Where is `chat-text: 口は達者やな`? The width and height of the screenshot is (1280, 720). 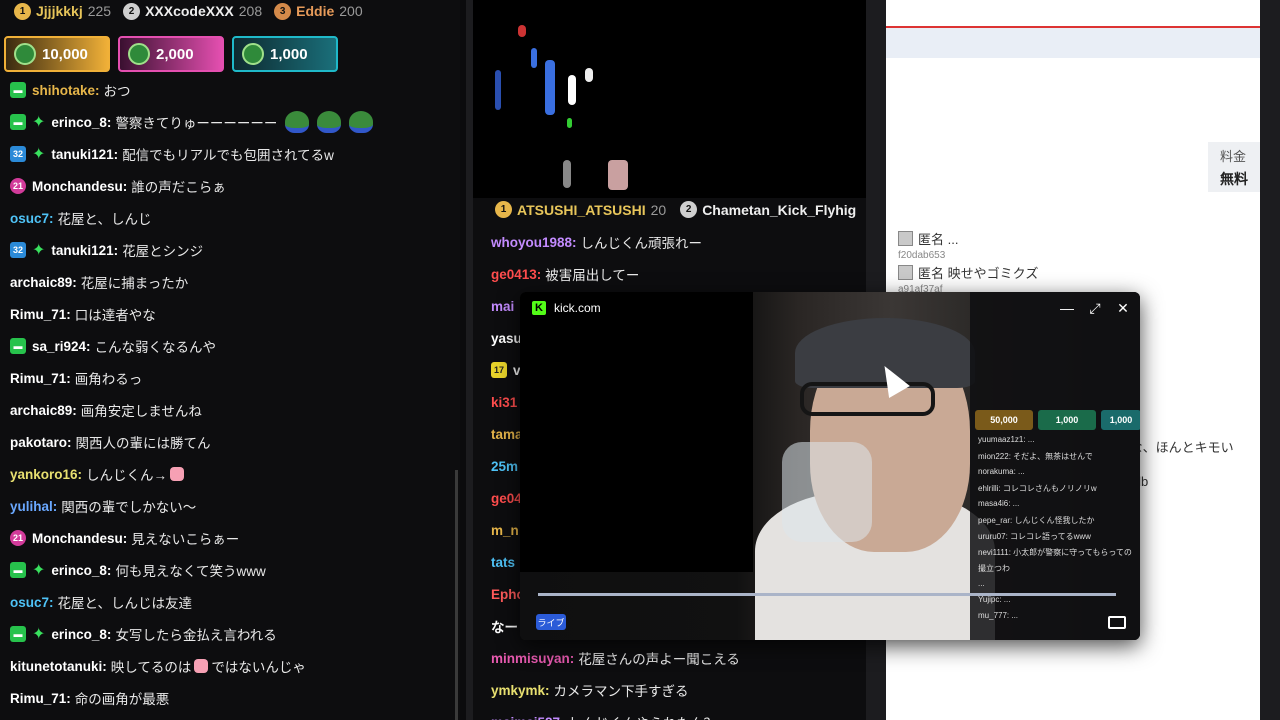
chat-text: 口は達者やな is located at coordinates (115, 315).